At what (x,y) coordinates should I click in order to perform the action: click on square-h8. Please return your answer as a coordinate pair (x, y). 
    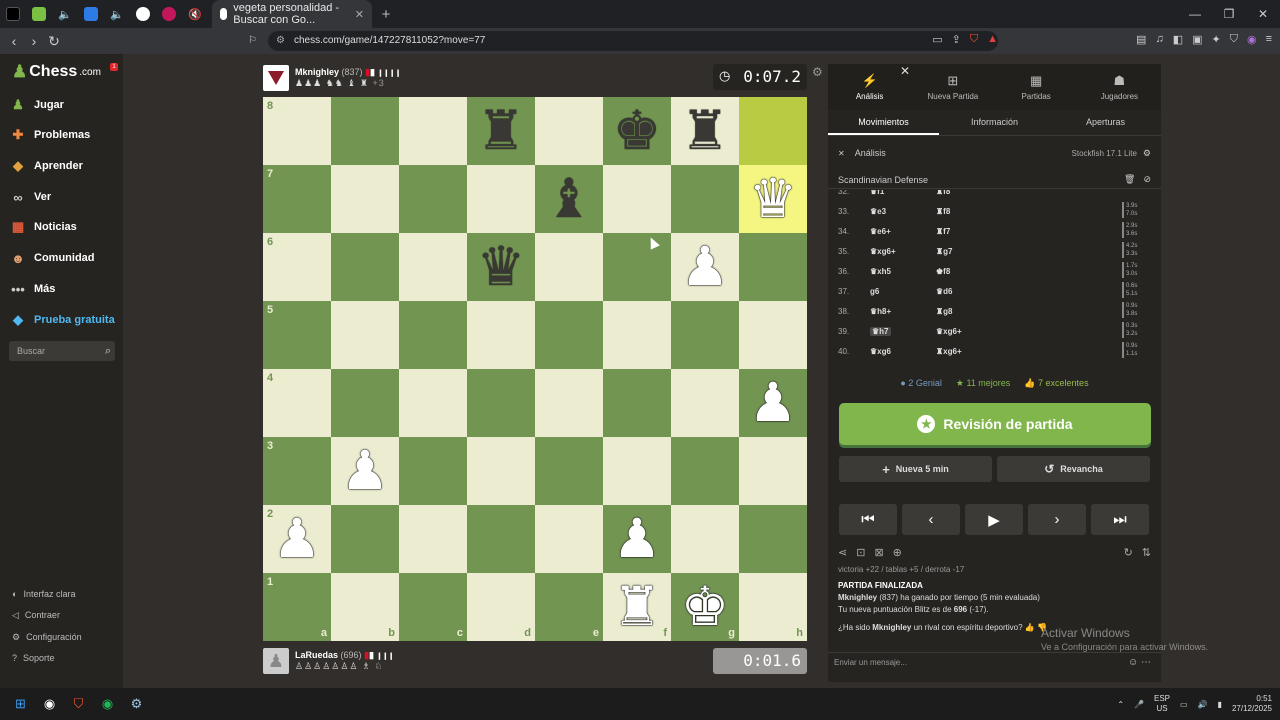
    Looking at the image, I should click on (773, 131).